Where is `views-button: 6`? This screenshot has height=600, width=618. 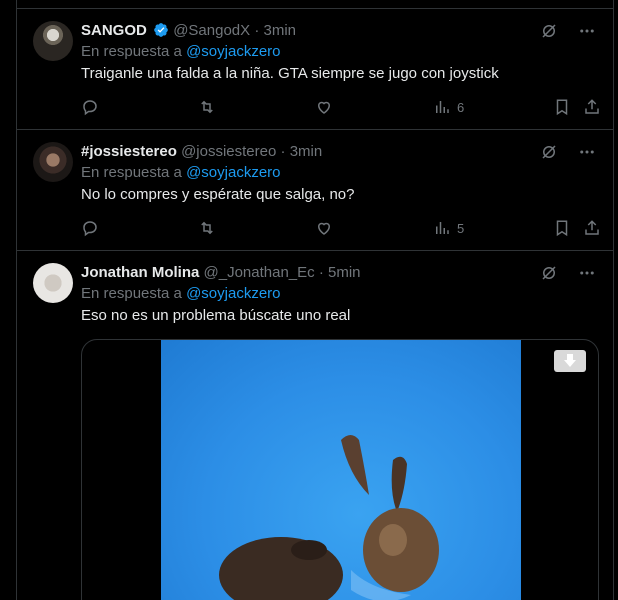
views-button: 6 is located at coordinates (448, 107).